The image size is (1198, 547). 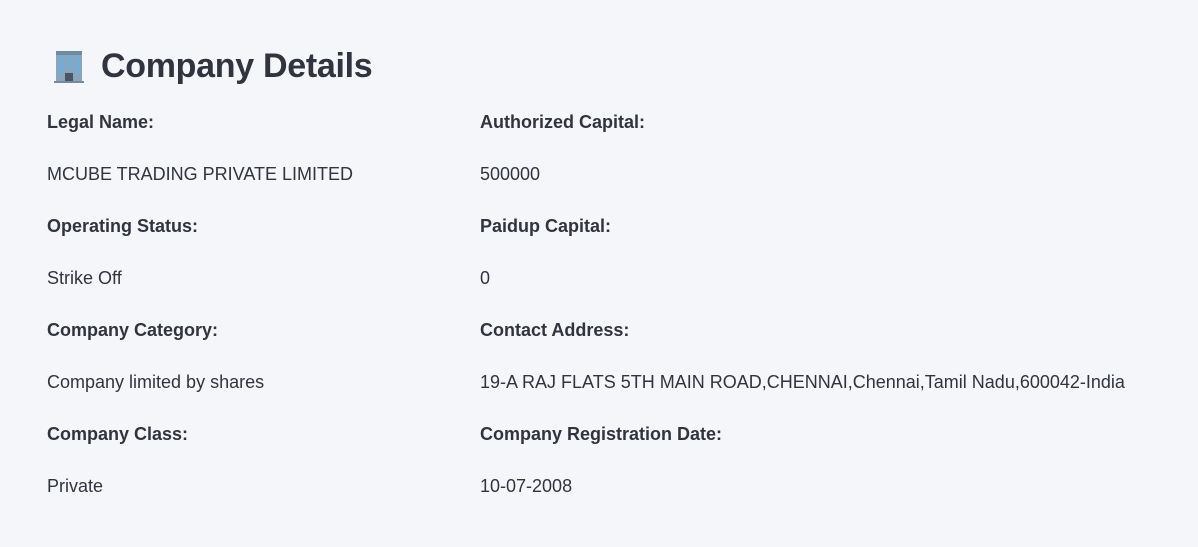 I want to click on title-row: Company Details, so click(x=624, y=66).